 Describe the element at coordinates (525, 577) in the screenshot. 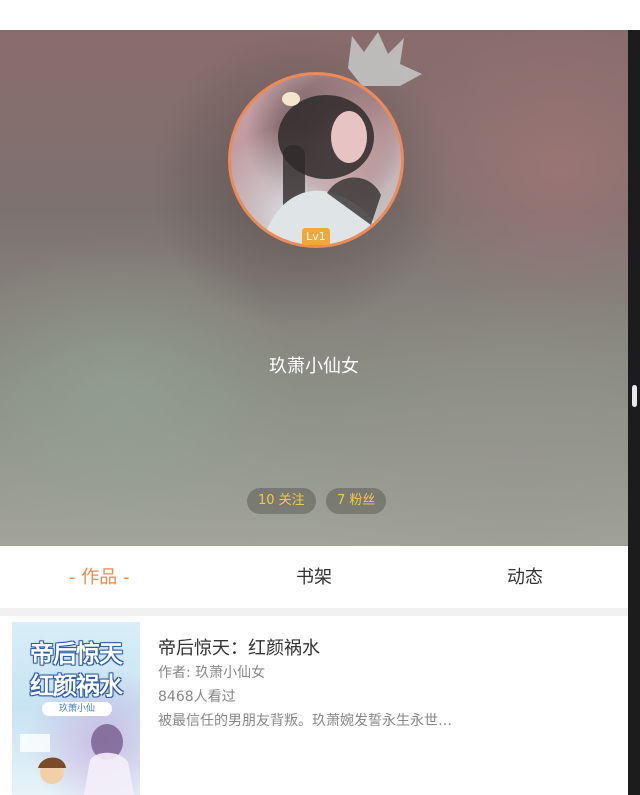

I see `tab-activity: 动态` at that location.